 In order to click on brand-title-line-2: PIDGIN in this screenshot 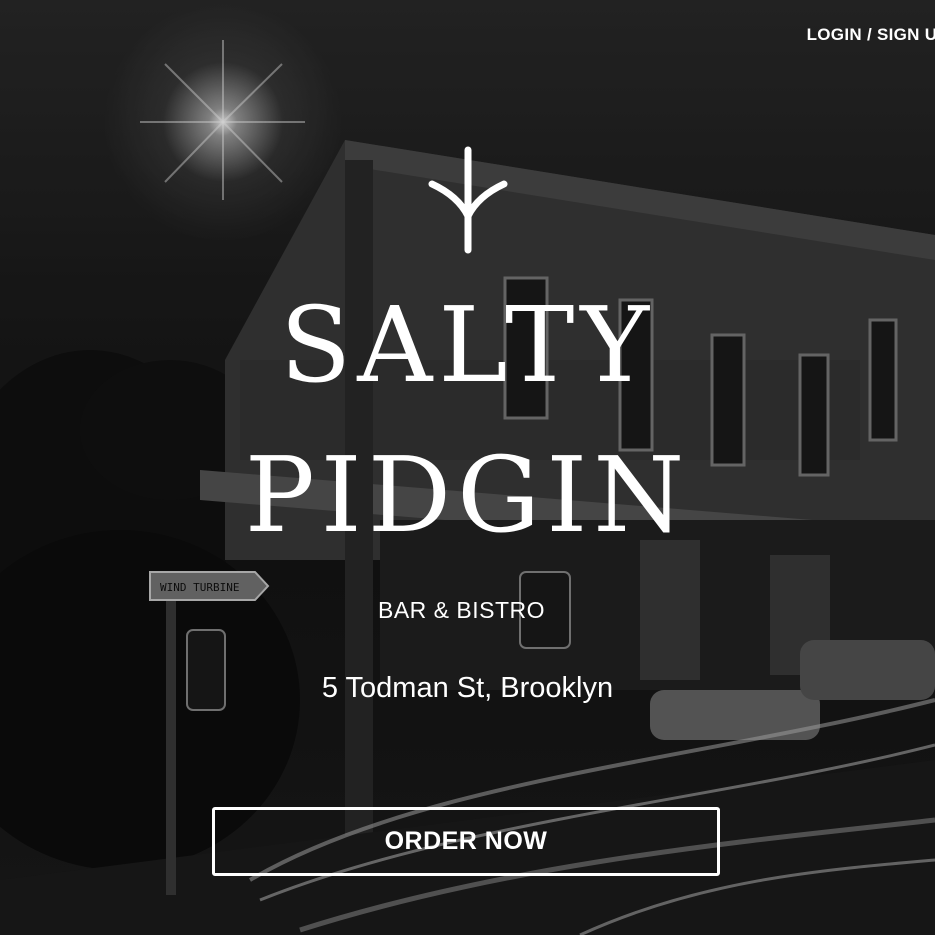, I will do `click(467, 495)`.